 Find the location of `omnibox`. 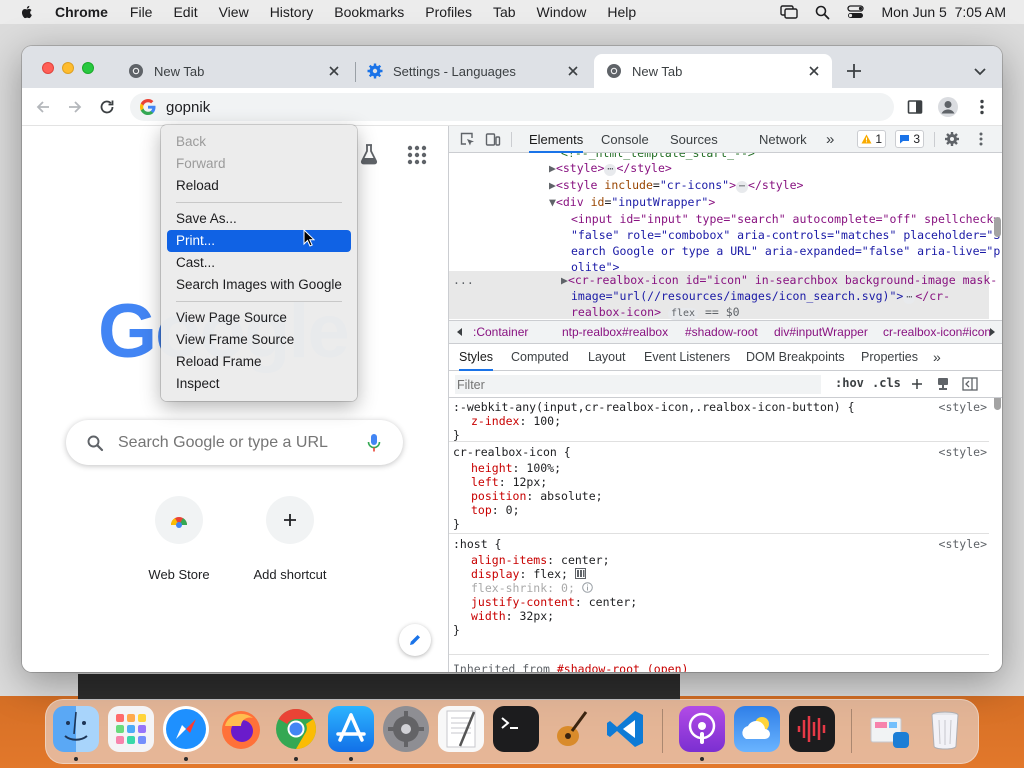

omnibox is located at coordinates (512, 107).